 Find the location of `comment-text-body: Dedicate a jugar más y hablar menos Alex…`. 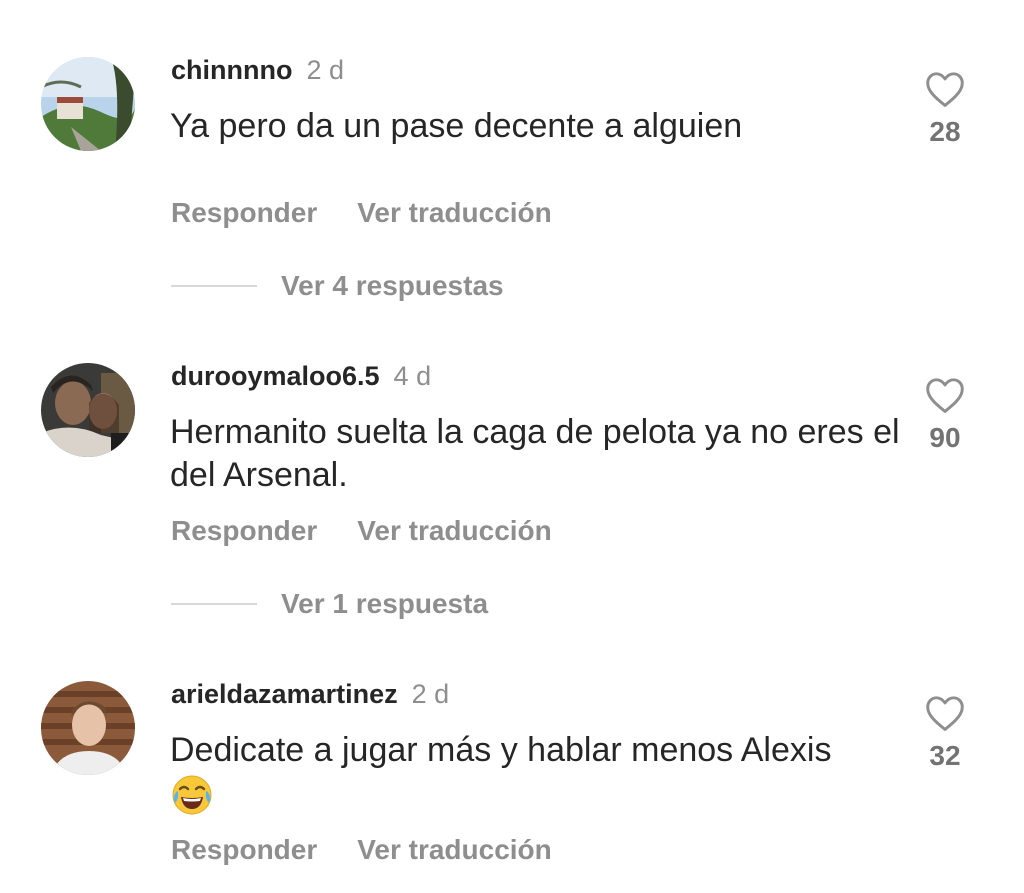

comment-text-body: Dedicate a jugar más y hablar menos Alex… is located at coordinates (501, 750).